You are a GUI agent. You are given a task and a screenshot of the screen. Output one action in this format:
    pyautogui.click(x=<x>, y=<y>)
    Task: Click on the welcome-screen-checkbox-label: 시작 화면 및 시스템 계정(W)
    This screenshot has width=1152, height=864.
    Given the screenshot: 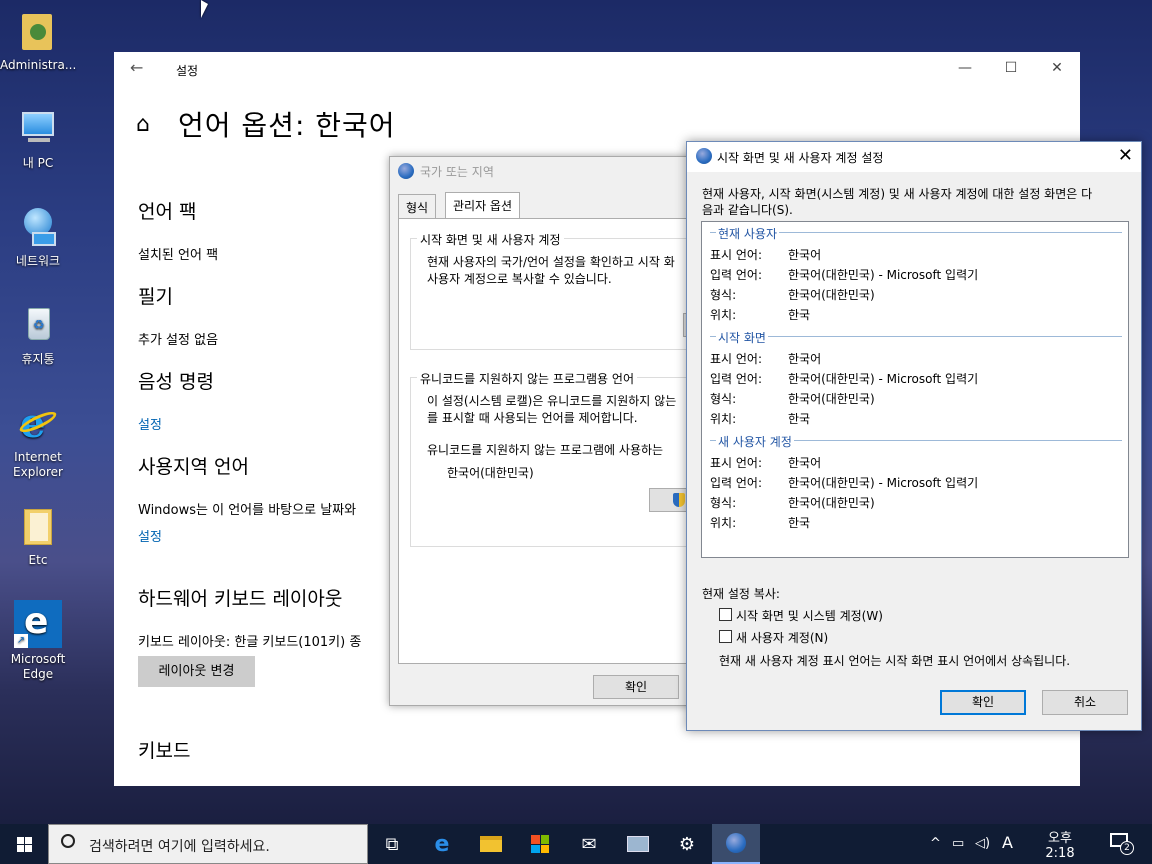 What is the action you would take?
    pyautogui.click(x=809, y=616)
    